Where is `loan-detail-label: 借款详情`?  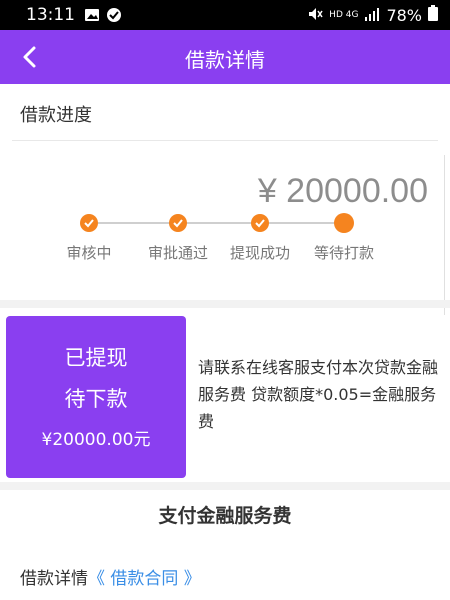
loan-detail-label: 借款详情 is located at coordinates (54, 579).